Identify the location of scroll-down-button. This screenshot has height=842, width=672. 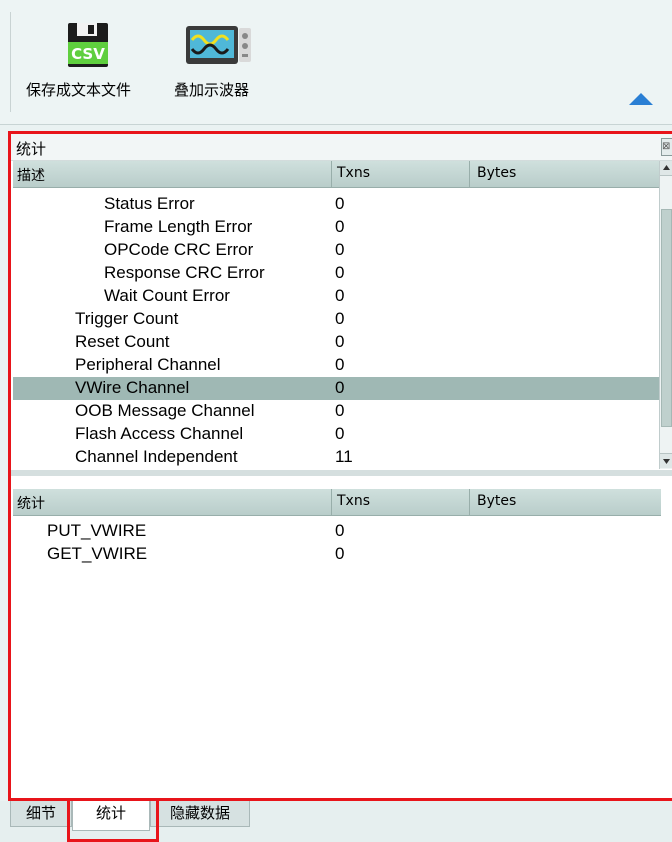
(666, 460).